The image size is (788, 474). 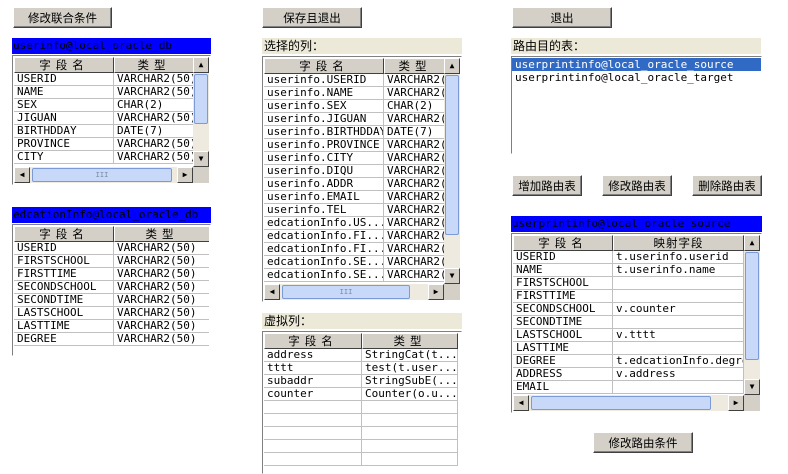 What do you see at coordinates (324, 106) in the screenshot?
I see `selected-name-cell: userinfo.SEX` at bounding box center [324, 106].